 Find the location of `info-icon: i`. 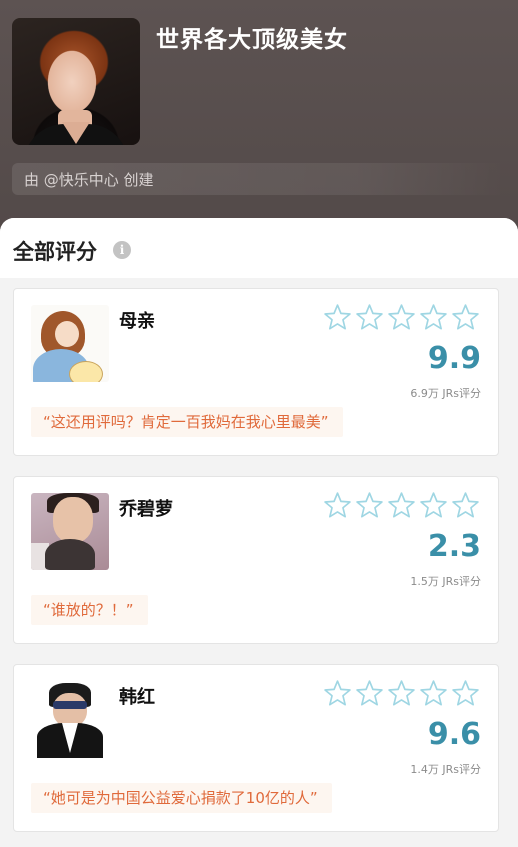

info-icon: i is located at coordinates (122, 250).